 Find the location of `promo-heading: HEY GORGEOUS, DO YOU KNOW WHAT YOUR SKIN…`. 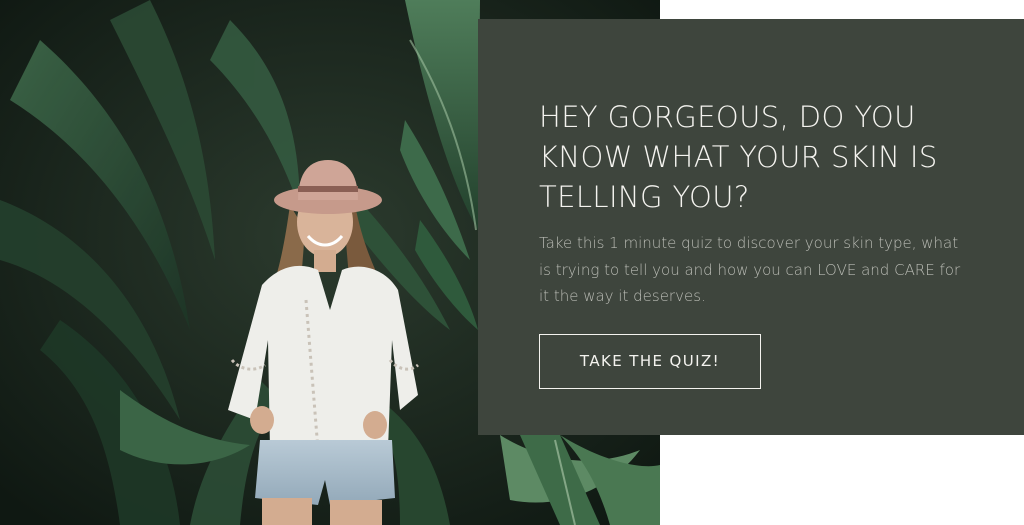

promo-heading: HEY GORGEOUS, DO YOU KNOW WHAT YOUR SKIN… is located at coordinates (738, 157).